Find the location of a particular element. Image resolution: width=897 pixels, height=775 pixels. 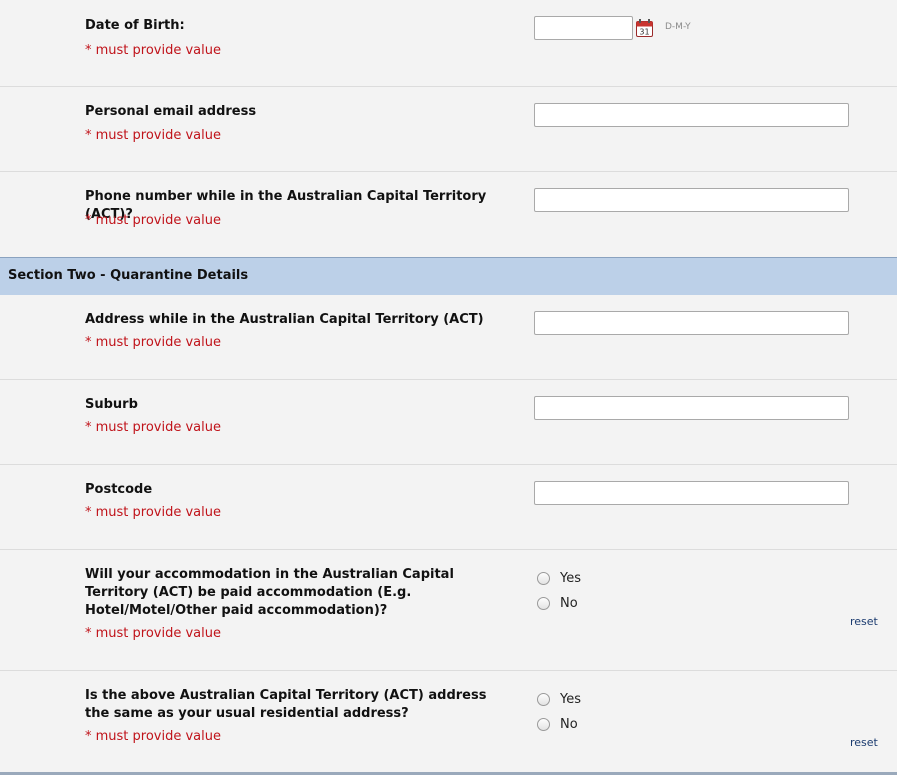

dob-required-note: * must provide value is located at coordinates (153, 50).